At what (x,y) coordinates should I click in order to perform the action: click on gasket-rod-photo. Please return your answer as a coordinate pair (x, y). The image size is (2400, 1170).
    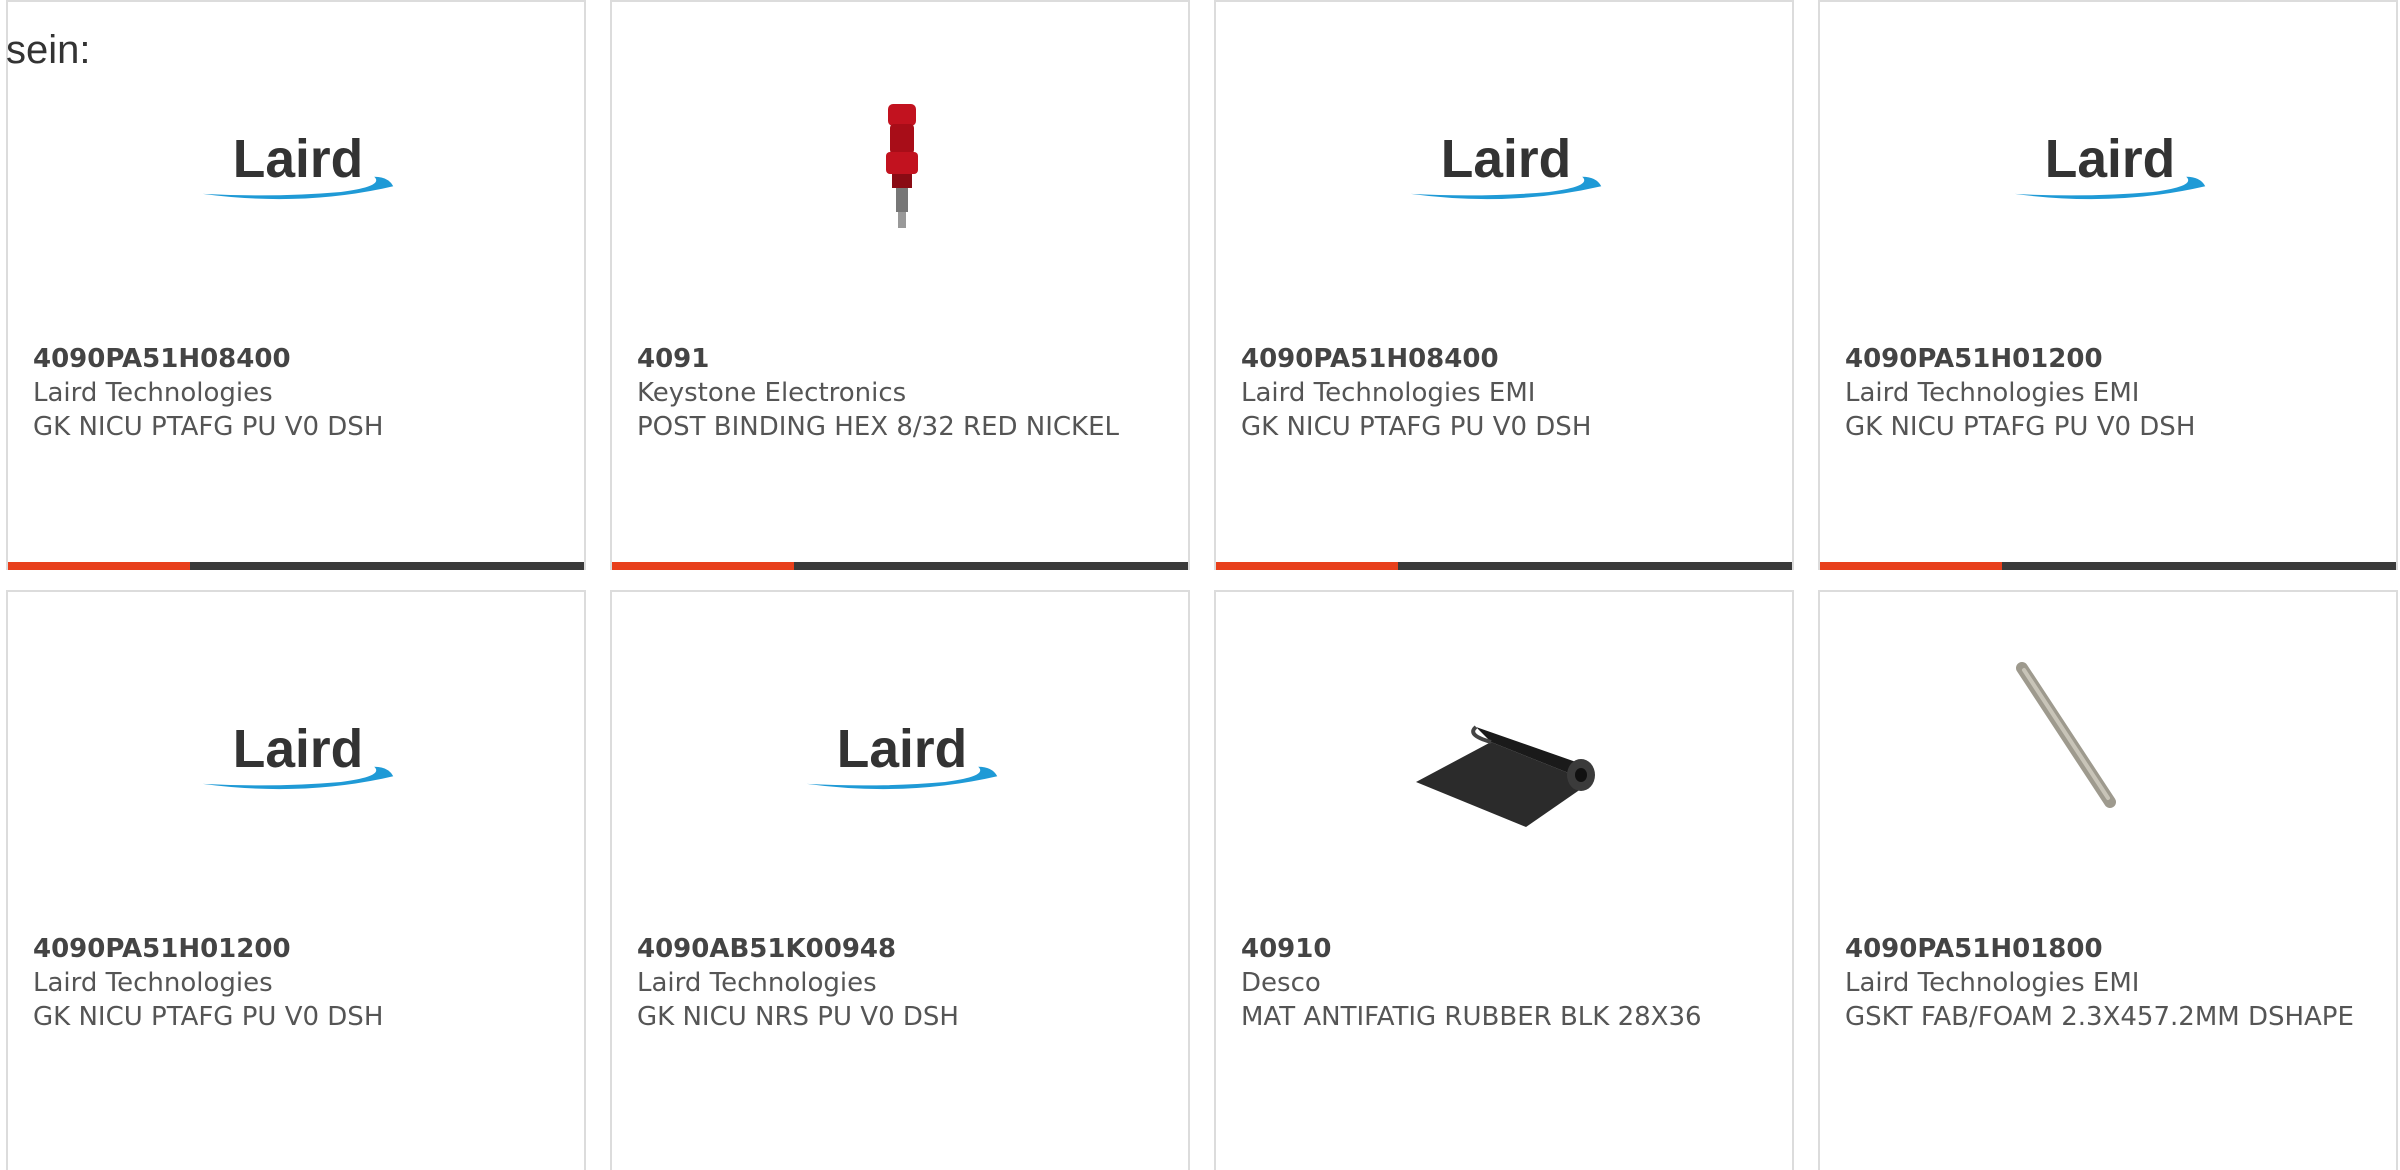
    Looking at the image, I should click on (2110, 762).